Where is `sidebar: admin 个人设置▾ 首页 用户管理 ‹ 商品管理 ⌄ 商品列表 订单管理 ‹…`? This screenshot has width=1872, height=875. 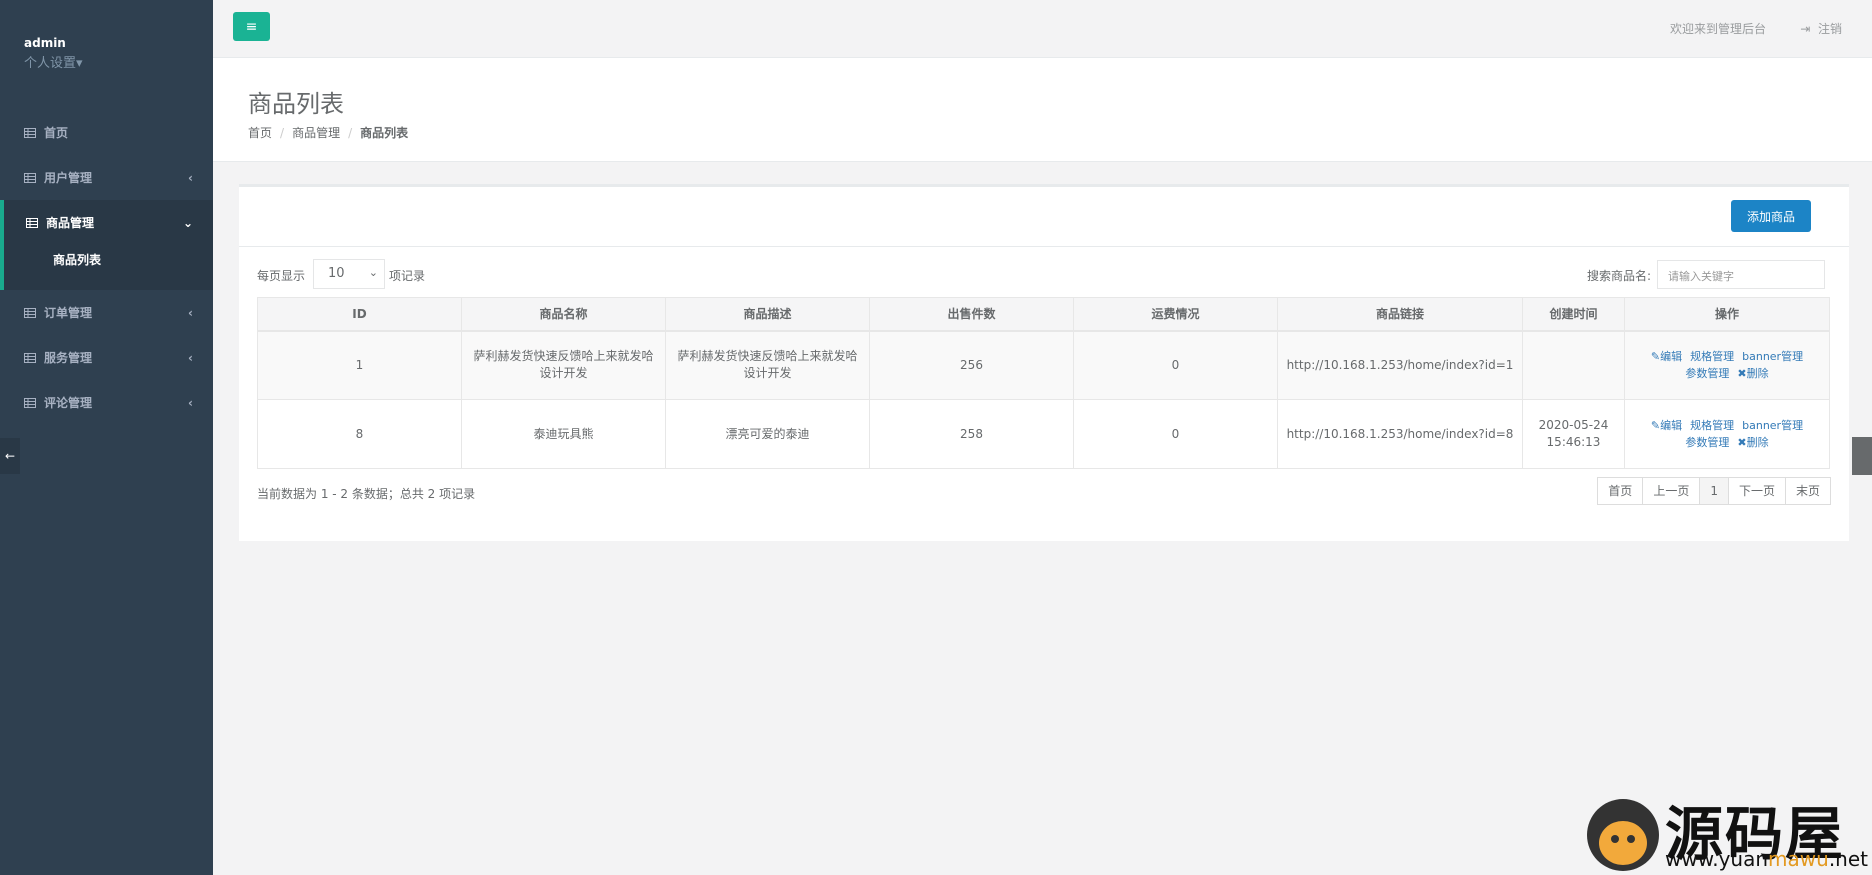
sidebar: admin 个人设置▾ 首页 用户管理 ‹ 商品管理 ⌄ 商品列表 订单管理 ‹… is located at coordinates (106, 437).